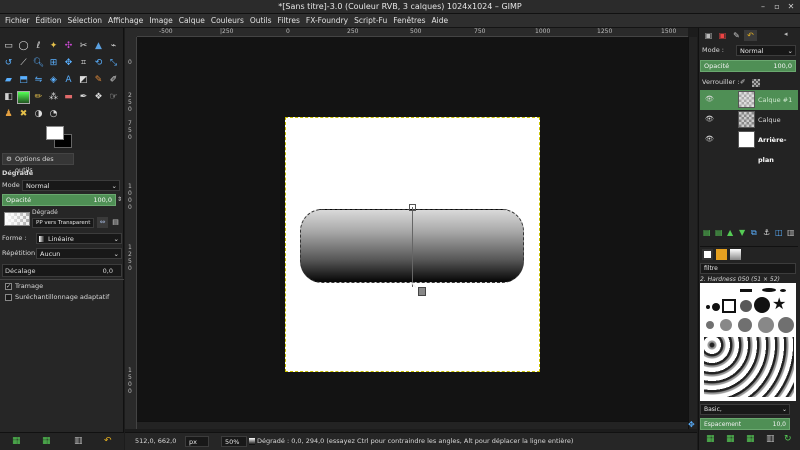 This screenshot has width=800, height=450. I want to click on lock-alpha-icon, so click(756, 83).